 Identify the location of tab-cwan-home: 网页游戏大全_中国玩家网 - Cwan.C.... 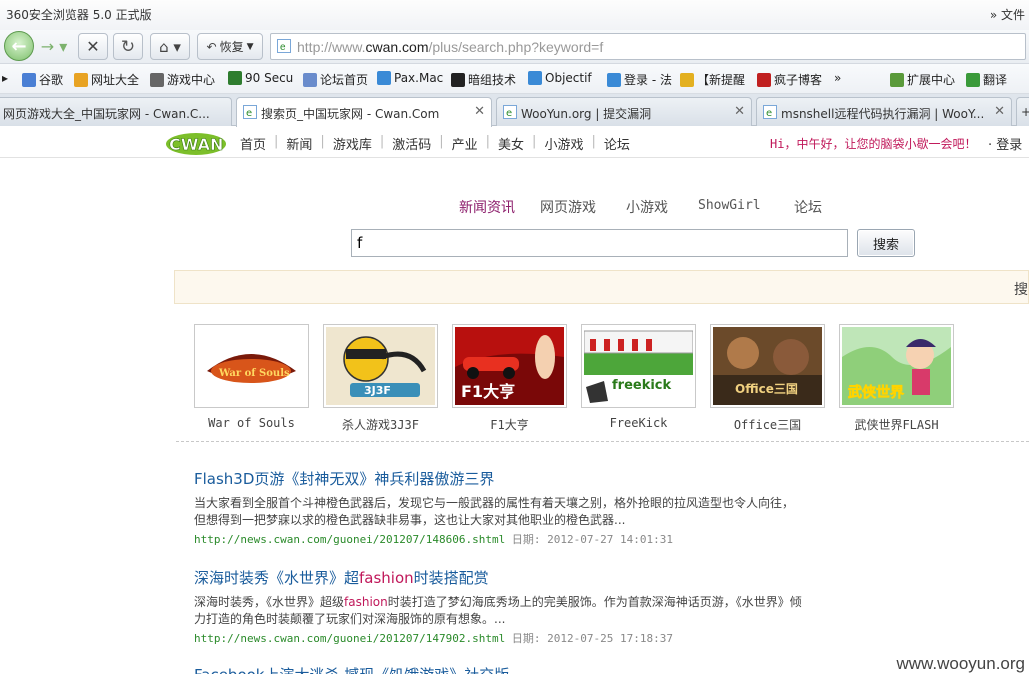
(116, 111).